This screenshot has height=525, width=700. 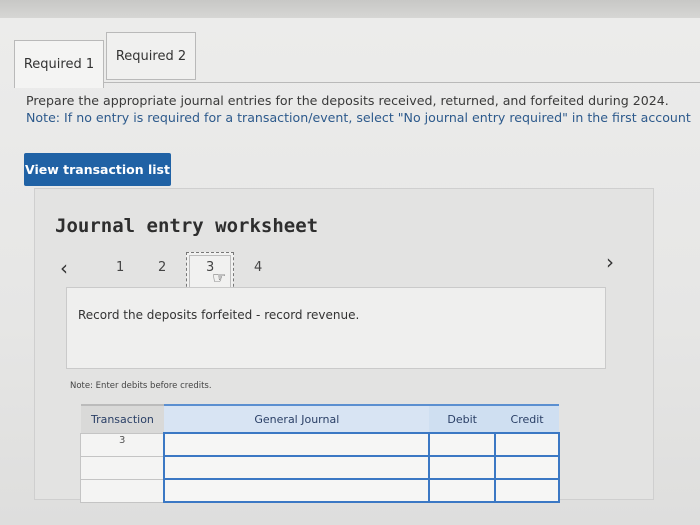 I want to click on tab-required-2-label: Required 2, so click(x=151, y=56).